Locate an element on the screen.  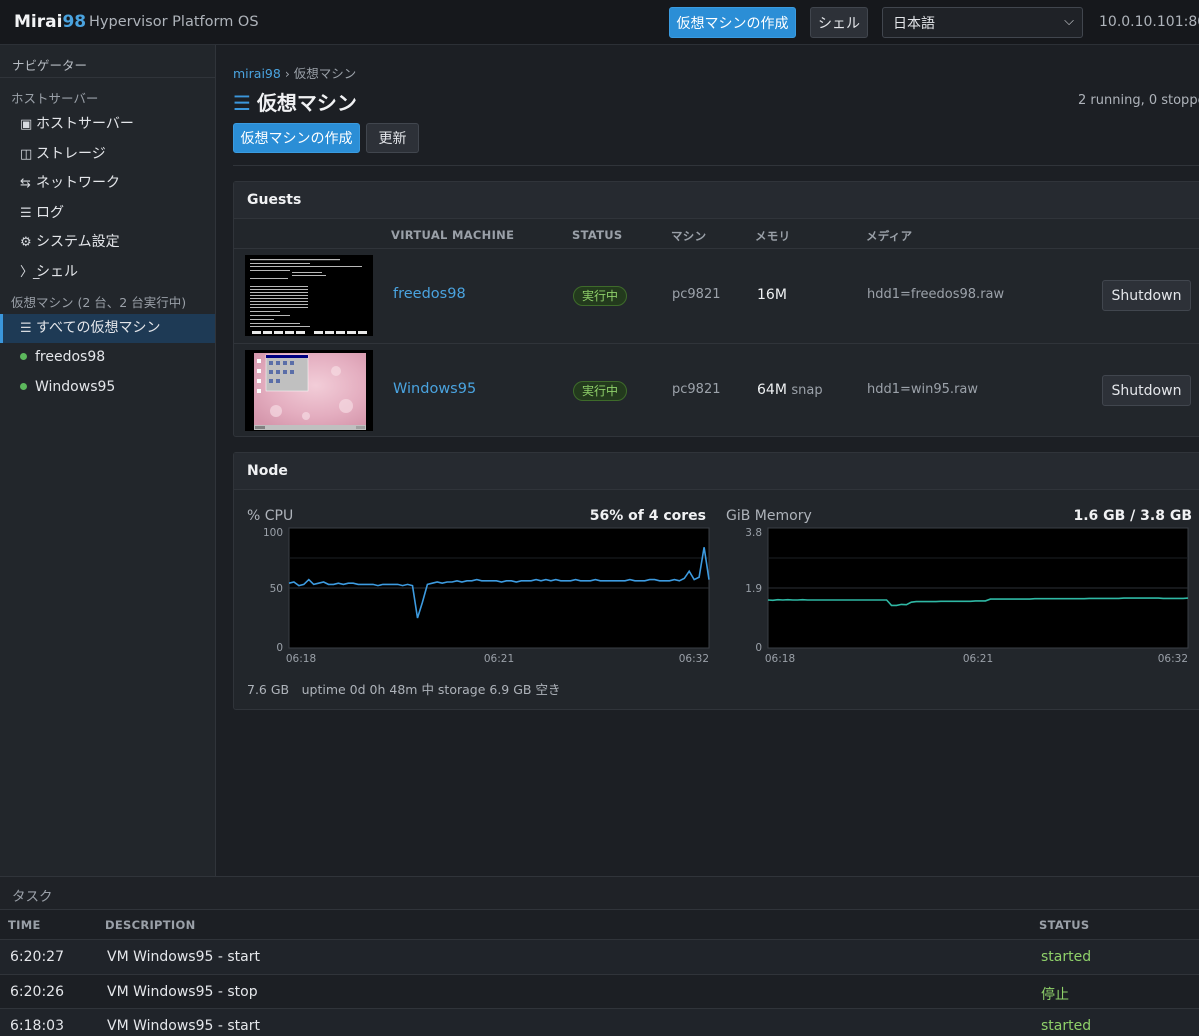
language-value: 日本語 is located at coordinates (914, 24).